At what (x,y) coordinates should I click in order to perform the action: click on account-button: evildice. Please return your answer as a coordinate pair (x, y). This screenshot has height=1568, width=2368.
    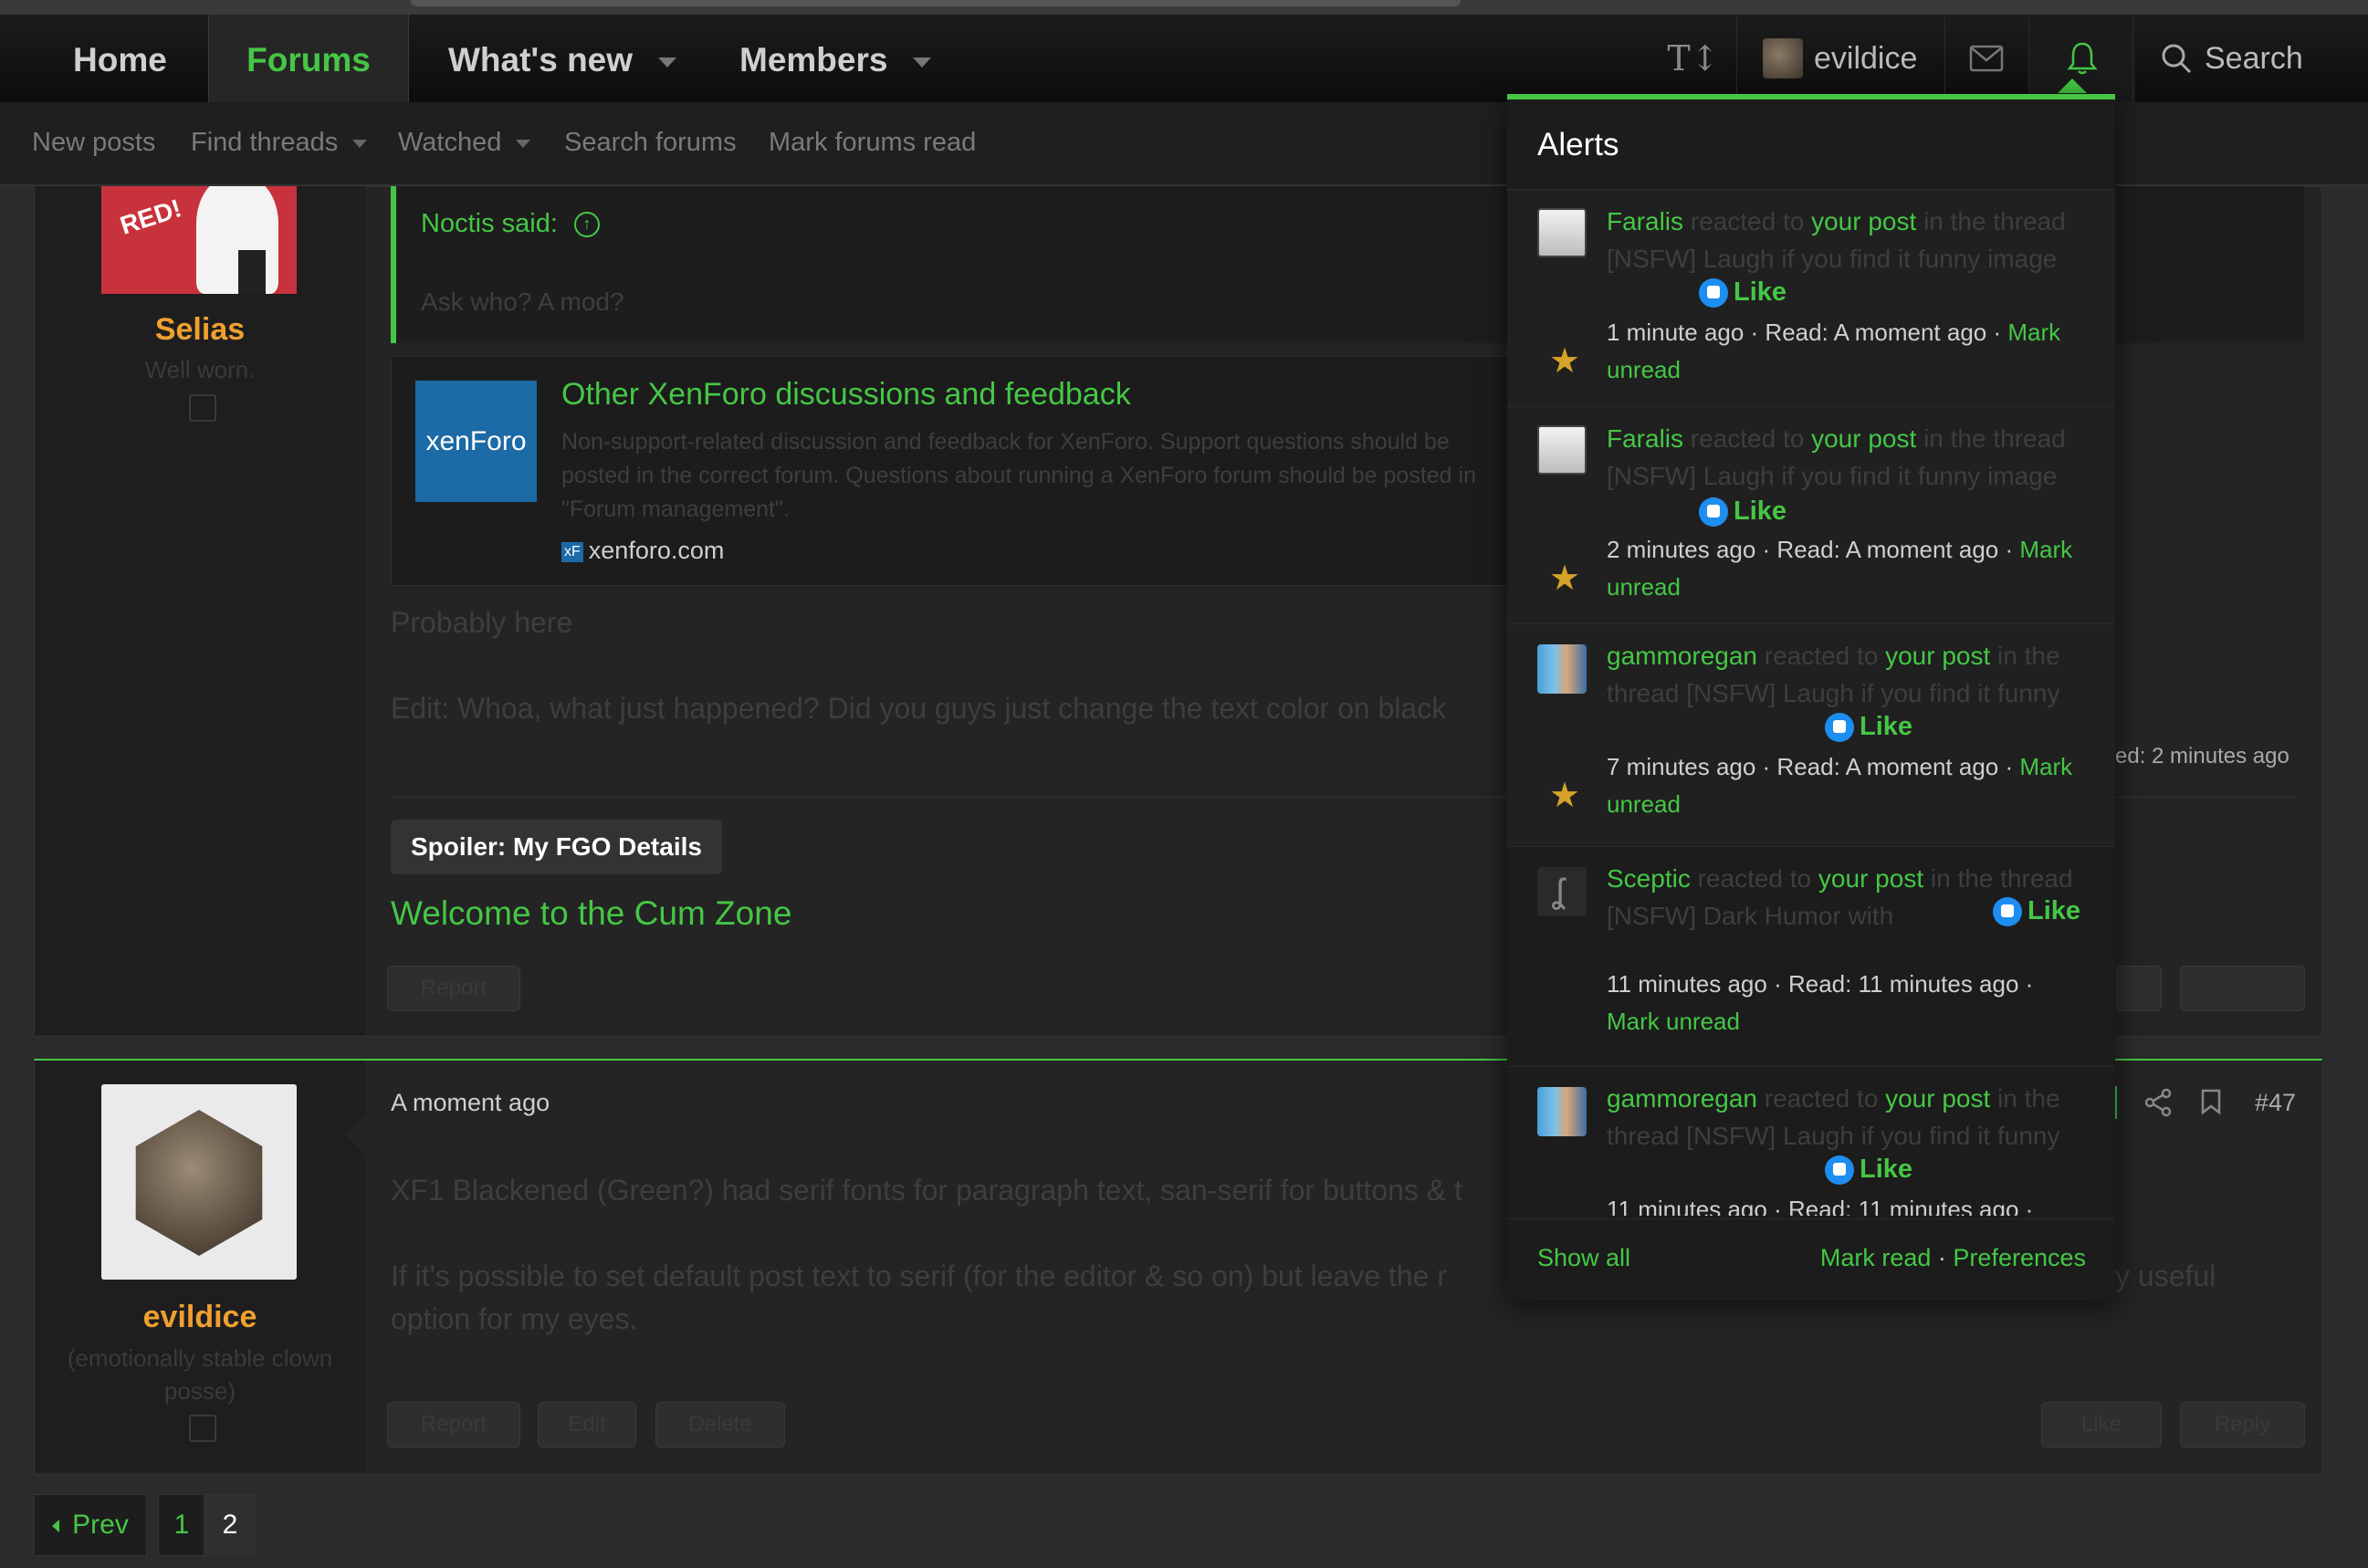
    Looking at the image, I should click on (1827, 58).